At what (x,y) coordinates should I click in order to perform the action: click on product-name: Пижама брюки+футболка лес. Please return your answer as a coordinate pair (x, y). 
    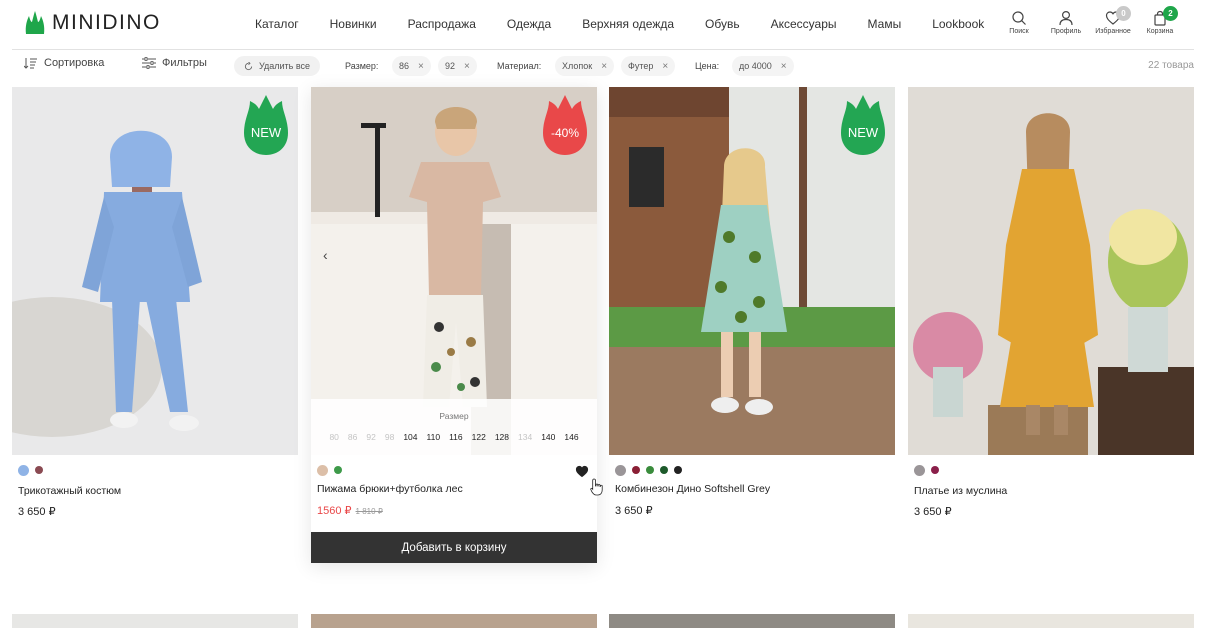
    Looking at the image, I should click on (390, 489).